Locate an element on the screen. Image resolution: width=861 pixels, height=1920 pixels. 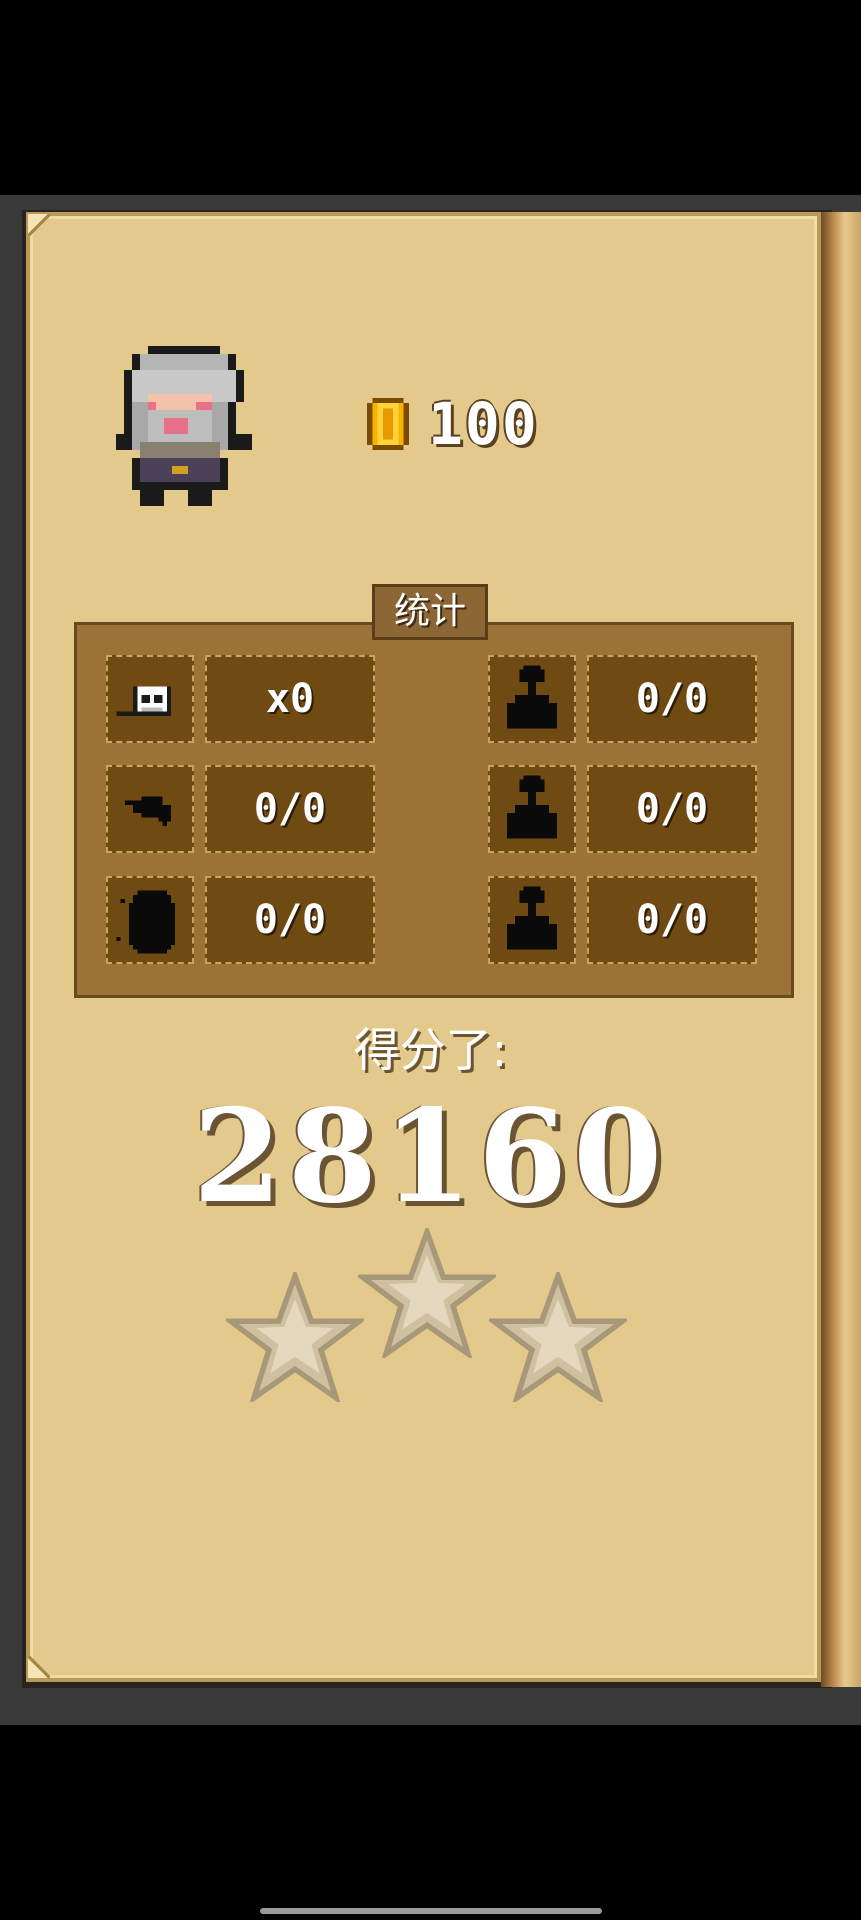
page-corner-bottom is located at coordinates (39, 1667).